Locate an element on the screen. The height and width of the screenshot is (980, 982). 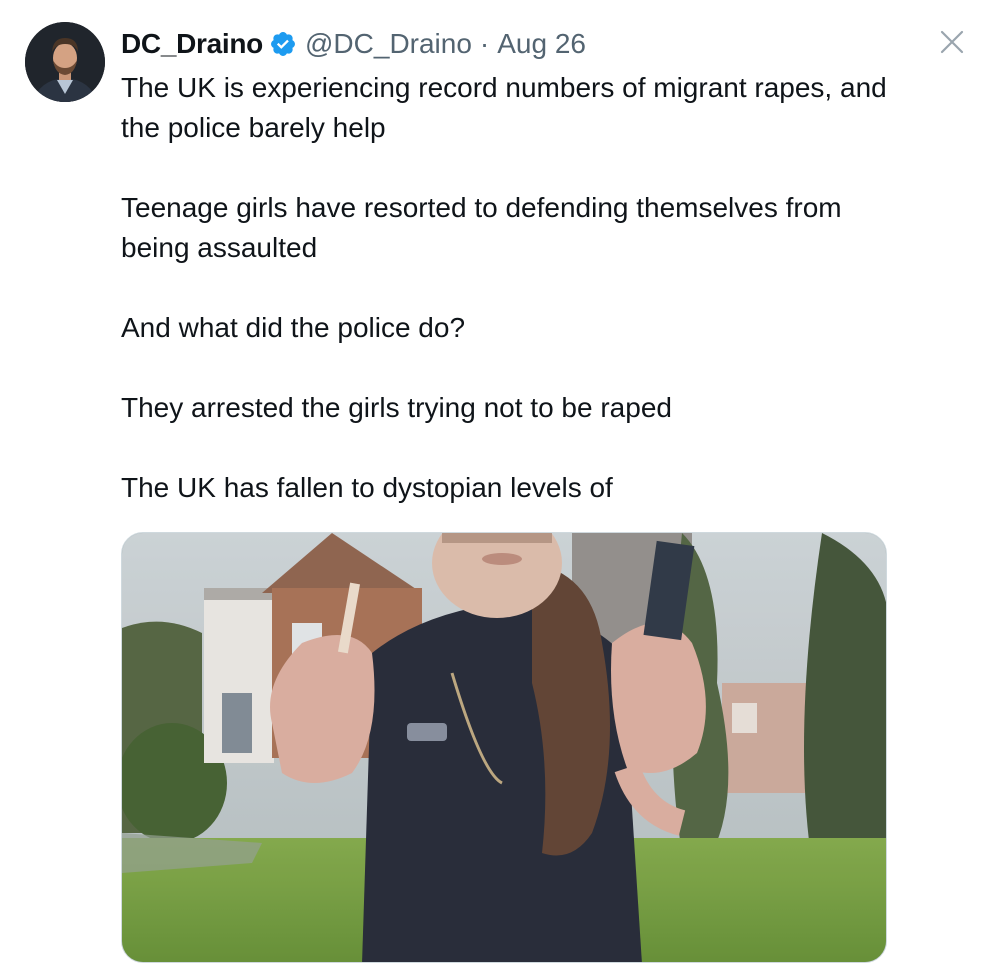
tweet-header: DC_Draino @DC_Draino · Aug 26 is located at coordinates (353, 44).